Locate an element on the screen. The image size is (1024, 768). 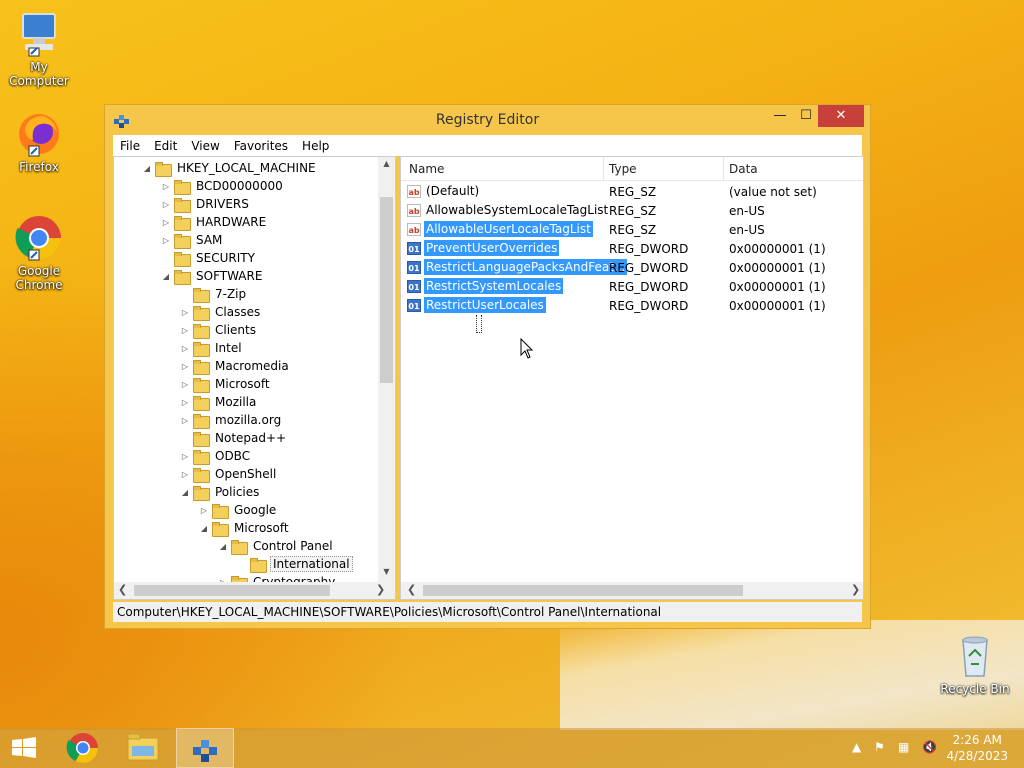
taskbar-chrome is located at coordinates (83, 748).